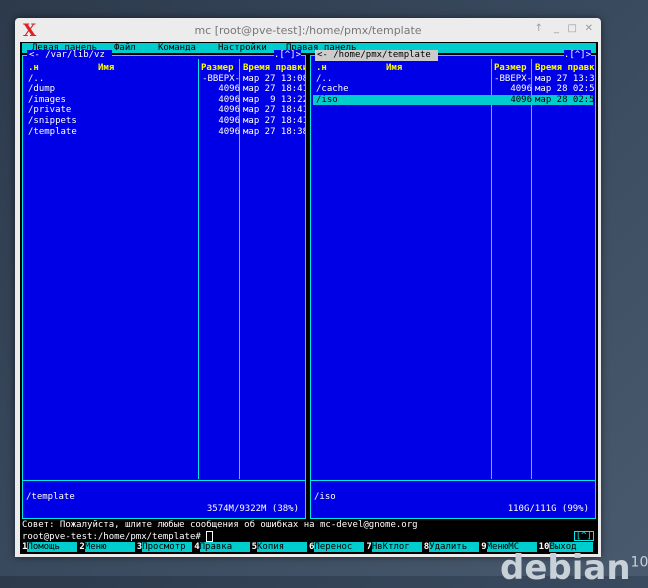 The width and height of the screenshot is (648, 588). What do you see at coordinates (111, 537) in the screenshot?
I see `prompt: root@pve-test:/home/pmx/template#` at bounding box center [111, 537].